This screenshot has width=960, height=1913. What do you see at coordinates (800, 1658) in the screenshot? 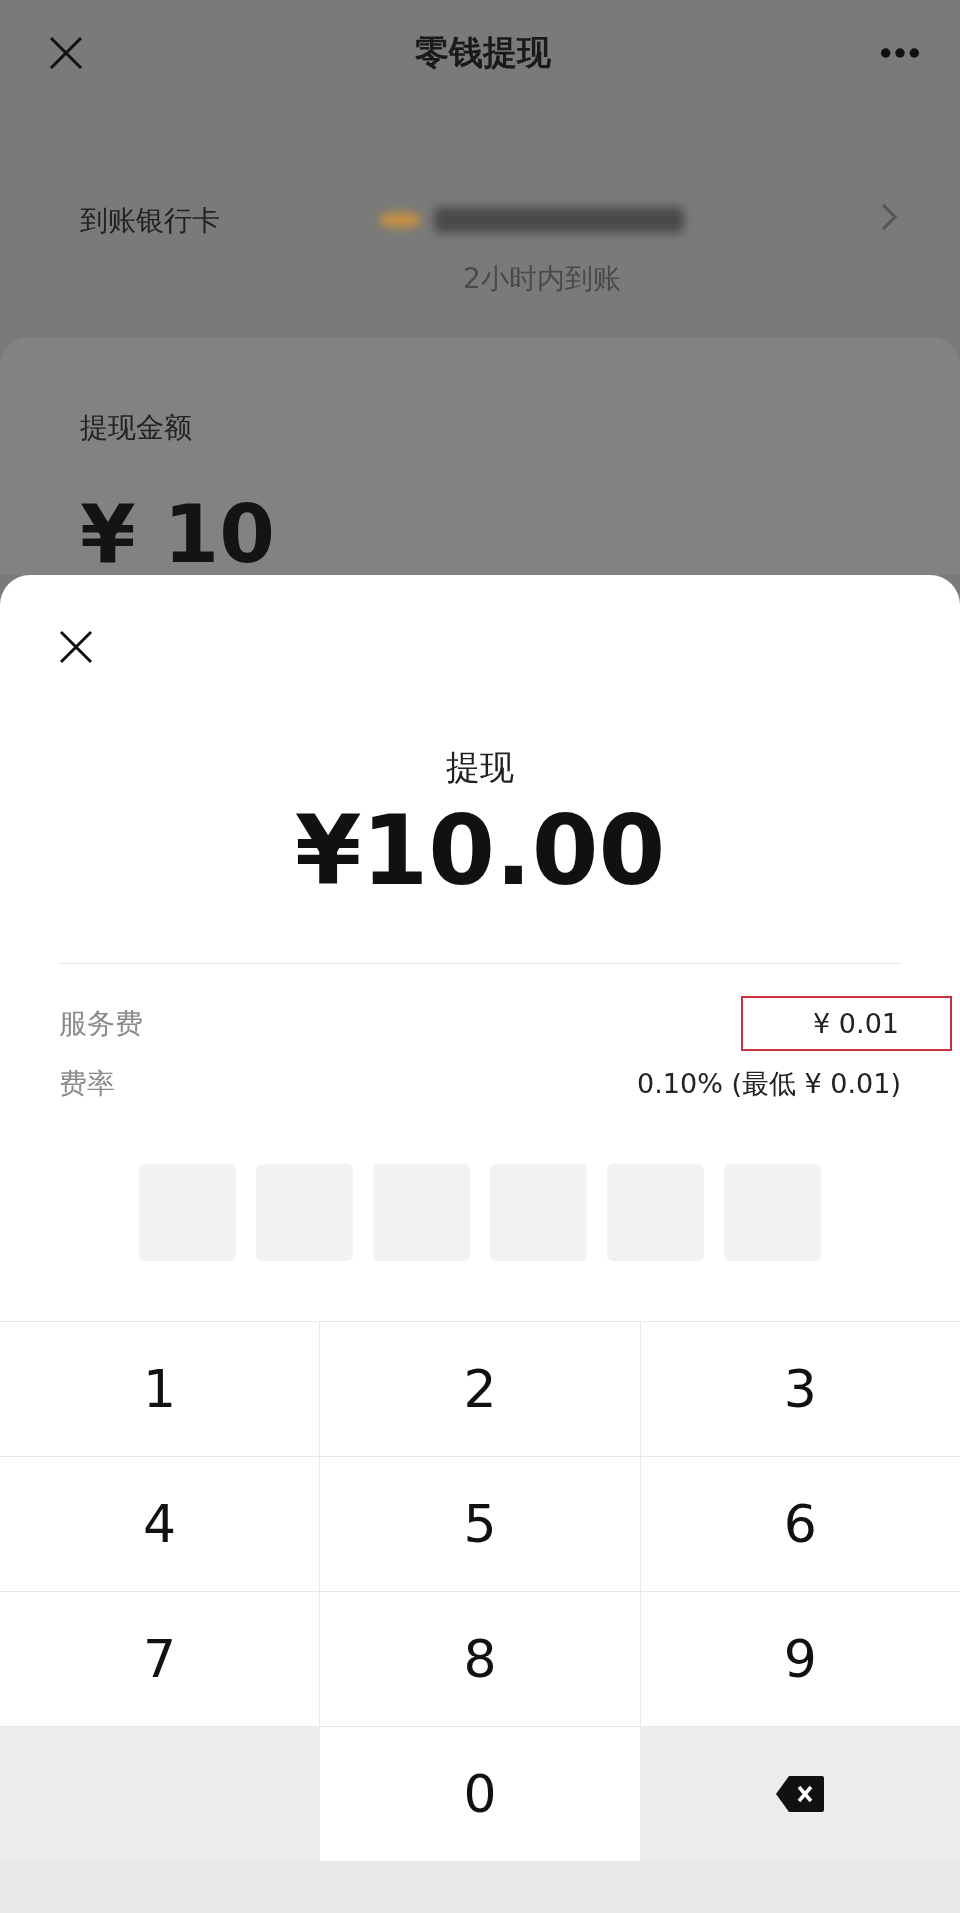
I see `digit-key: 9` at bounding box center [800, 1658].